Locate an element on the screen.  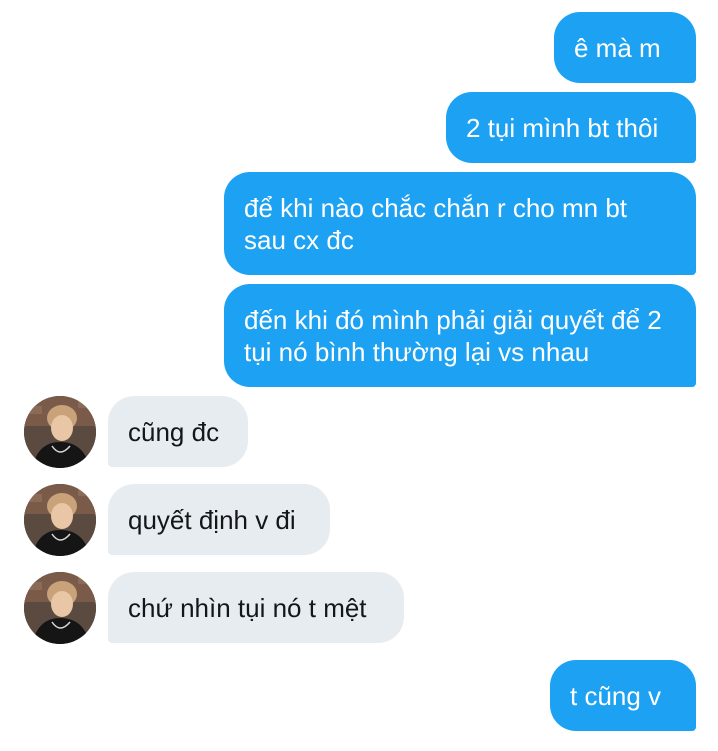
message-text: ê mà m is located at coordinates (617, 47).